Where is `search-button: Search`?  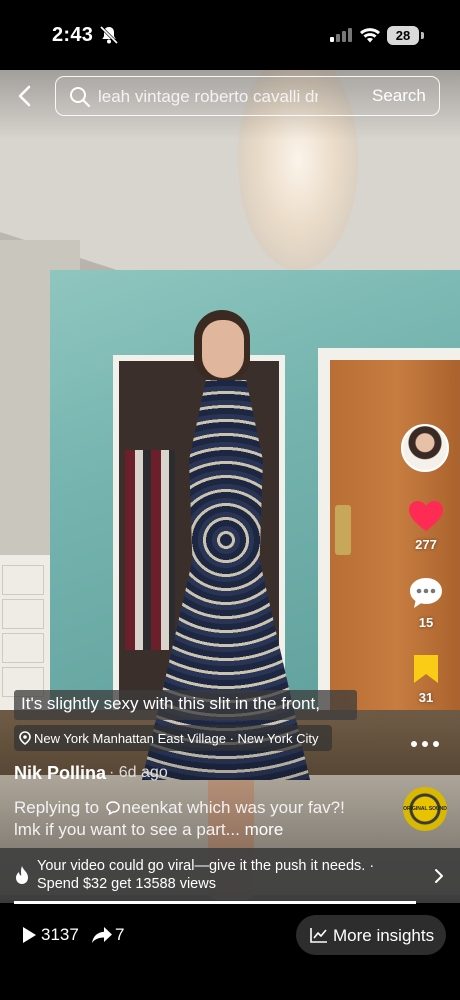
search-button: Search is located at coordinates (399, 96).